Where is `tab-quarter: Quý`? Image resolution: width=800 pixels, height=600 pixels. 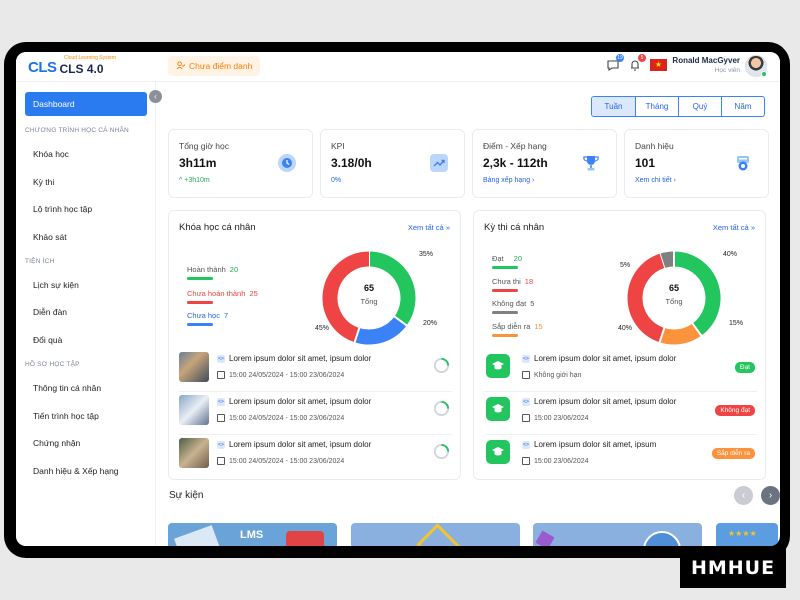 tab-quarter: Quý is located at coordinates (699, 106).